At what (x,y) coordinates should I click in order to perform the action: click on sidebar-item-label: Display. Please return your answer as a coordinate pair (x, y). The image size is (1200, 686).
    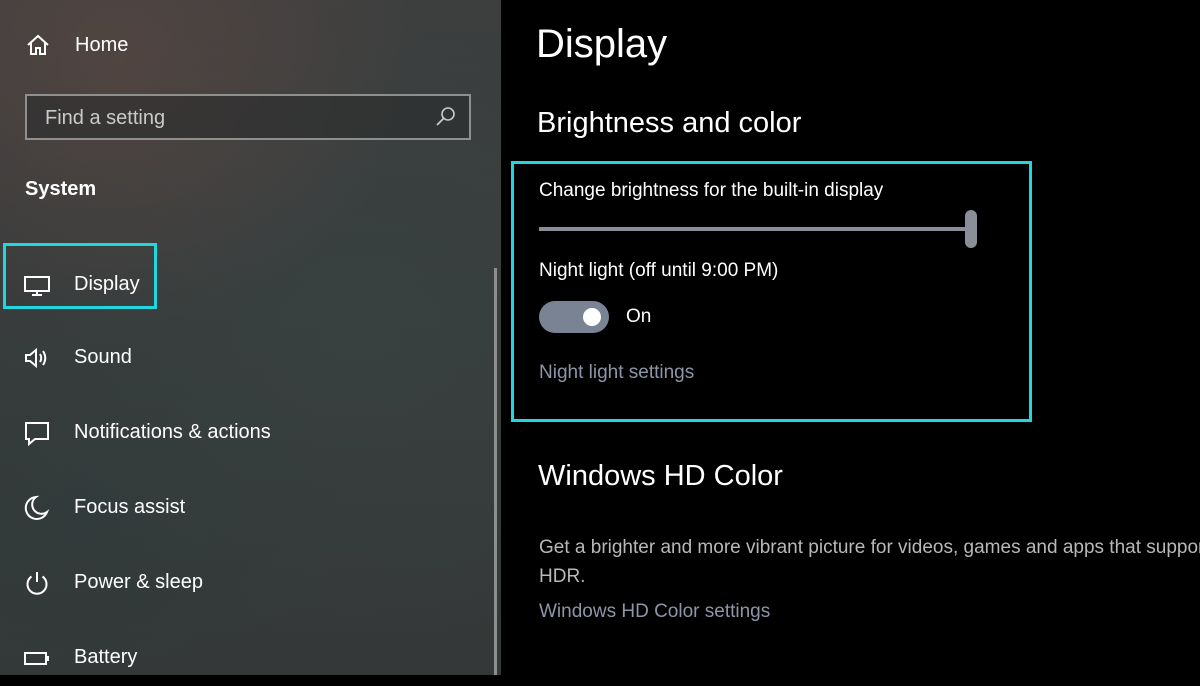
    Looking at the image, I should click on (107, 284).